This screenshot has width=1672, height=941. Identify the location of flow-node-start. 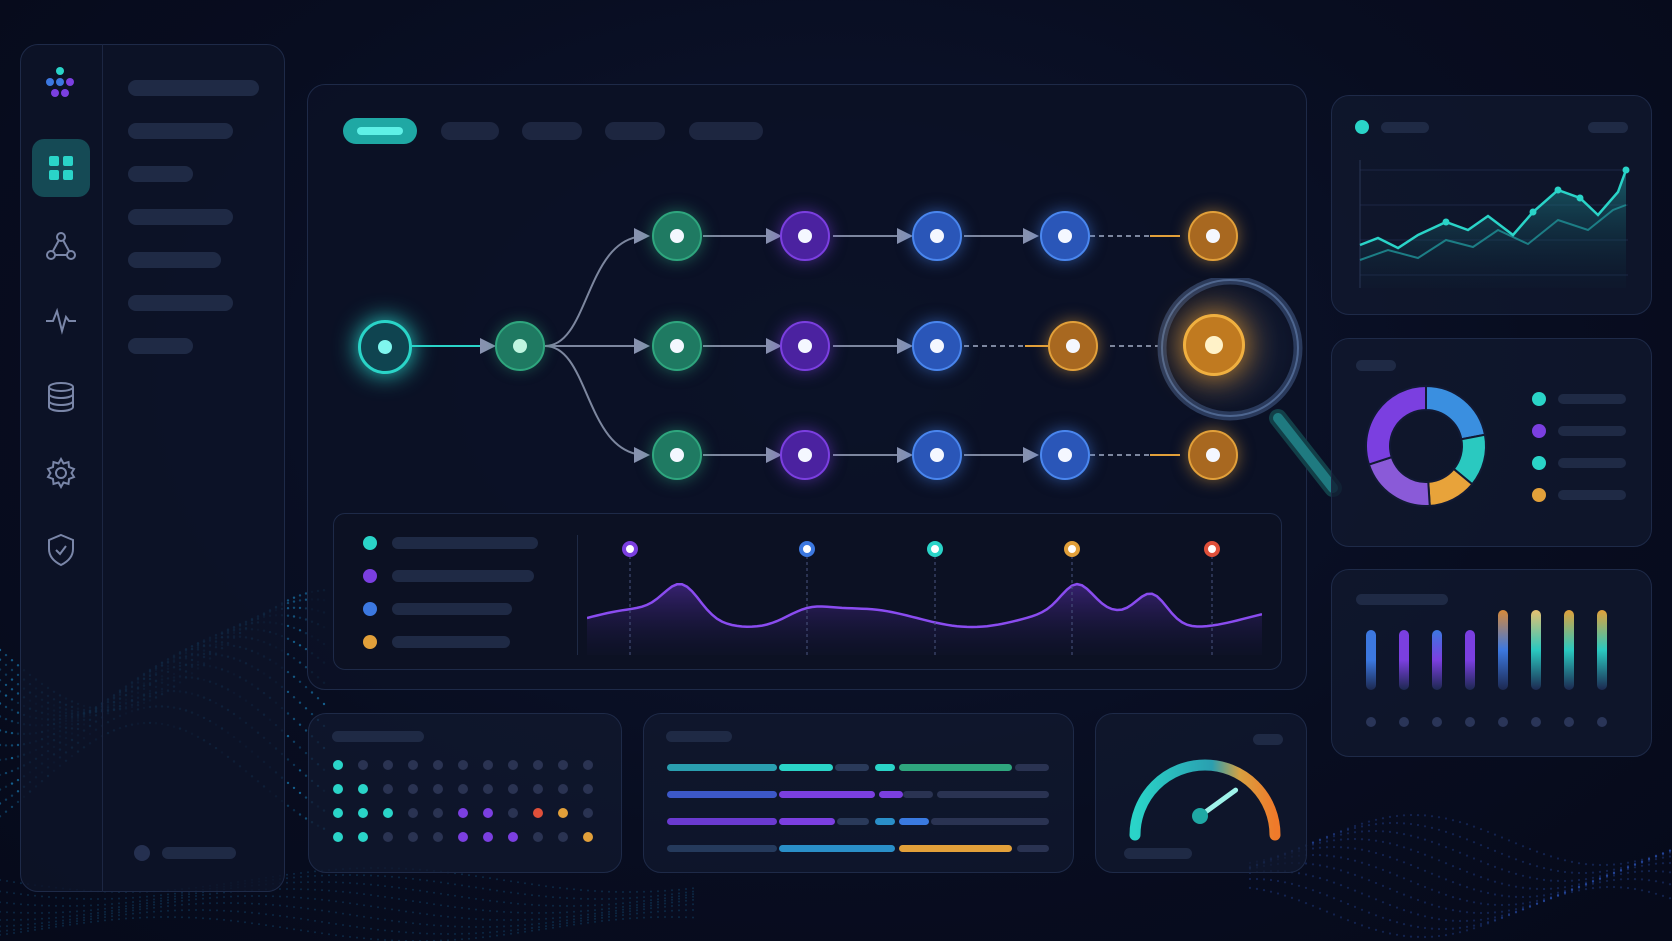
(385, 347).